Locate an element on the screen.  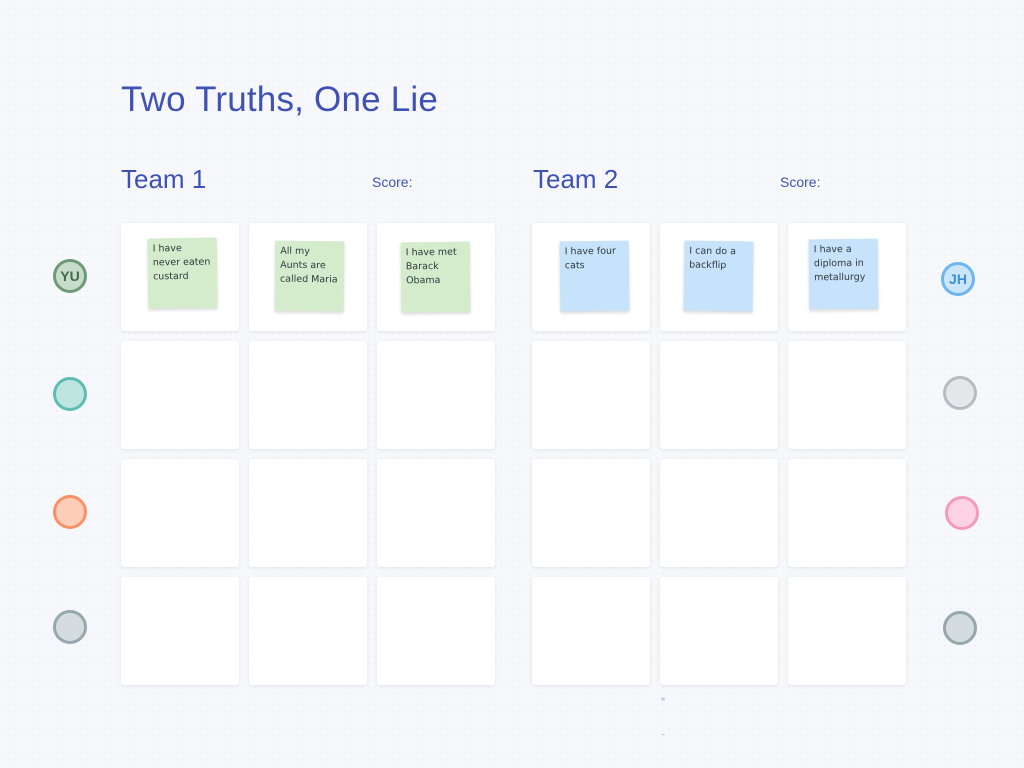
team-1-cell: All my Aunts are called Maria is located at coordinates (308, 277).